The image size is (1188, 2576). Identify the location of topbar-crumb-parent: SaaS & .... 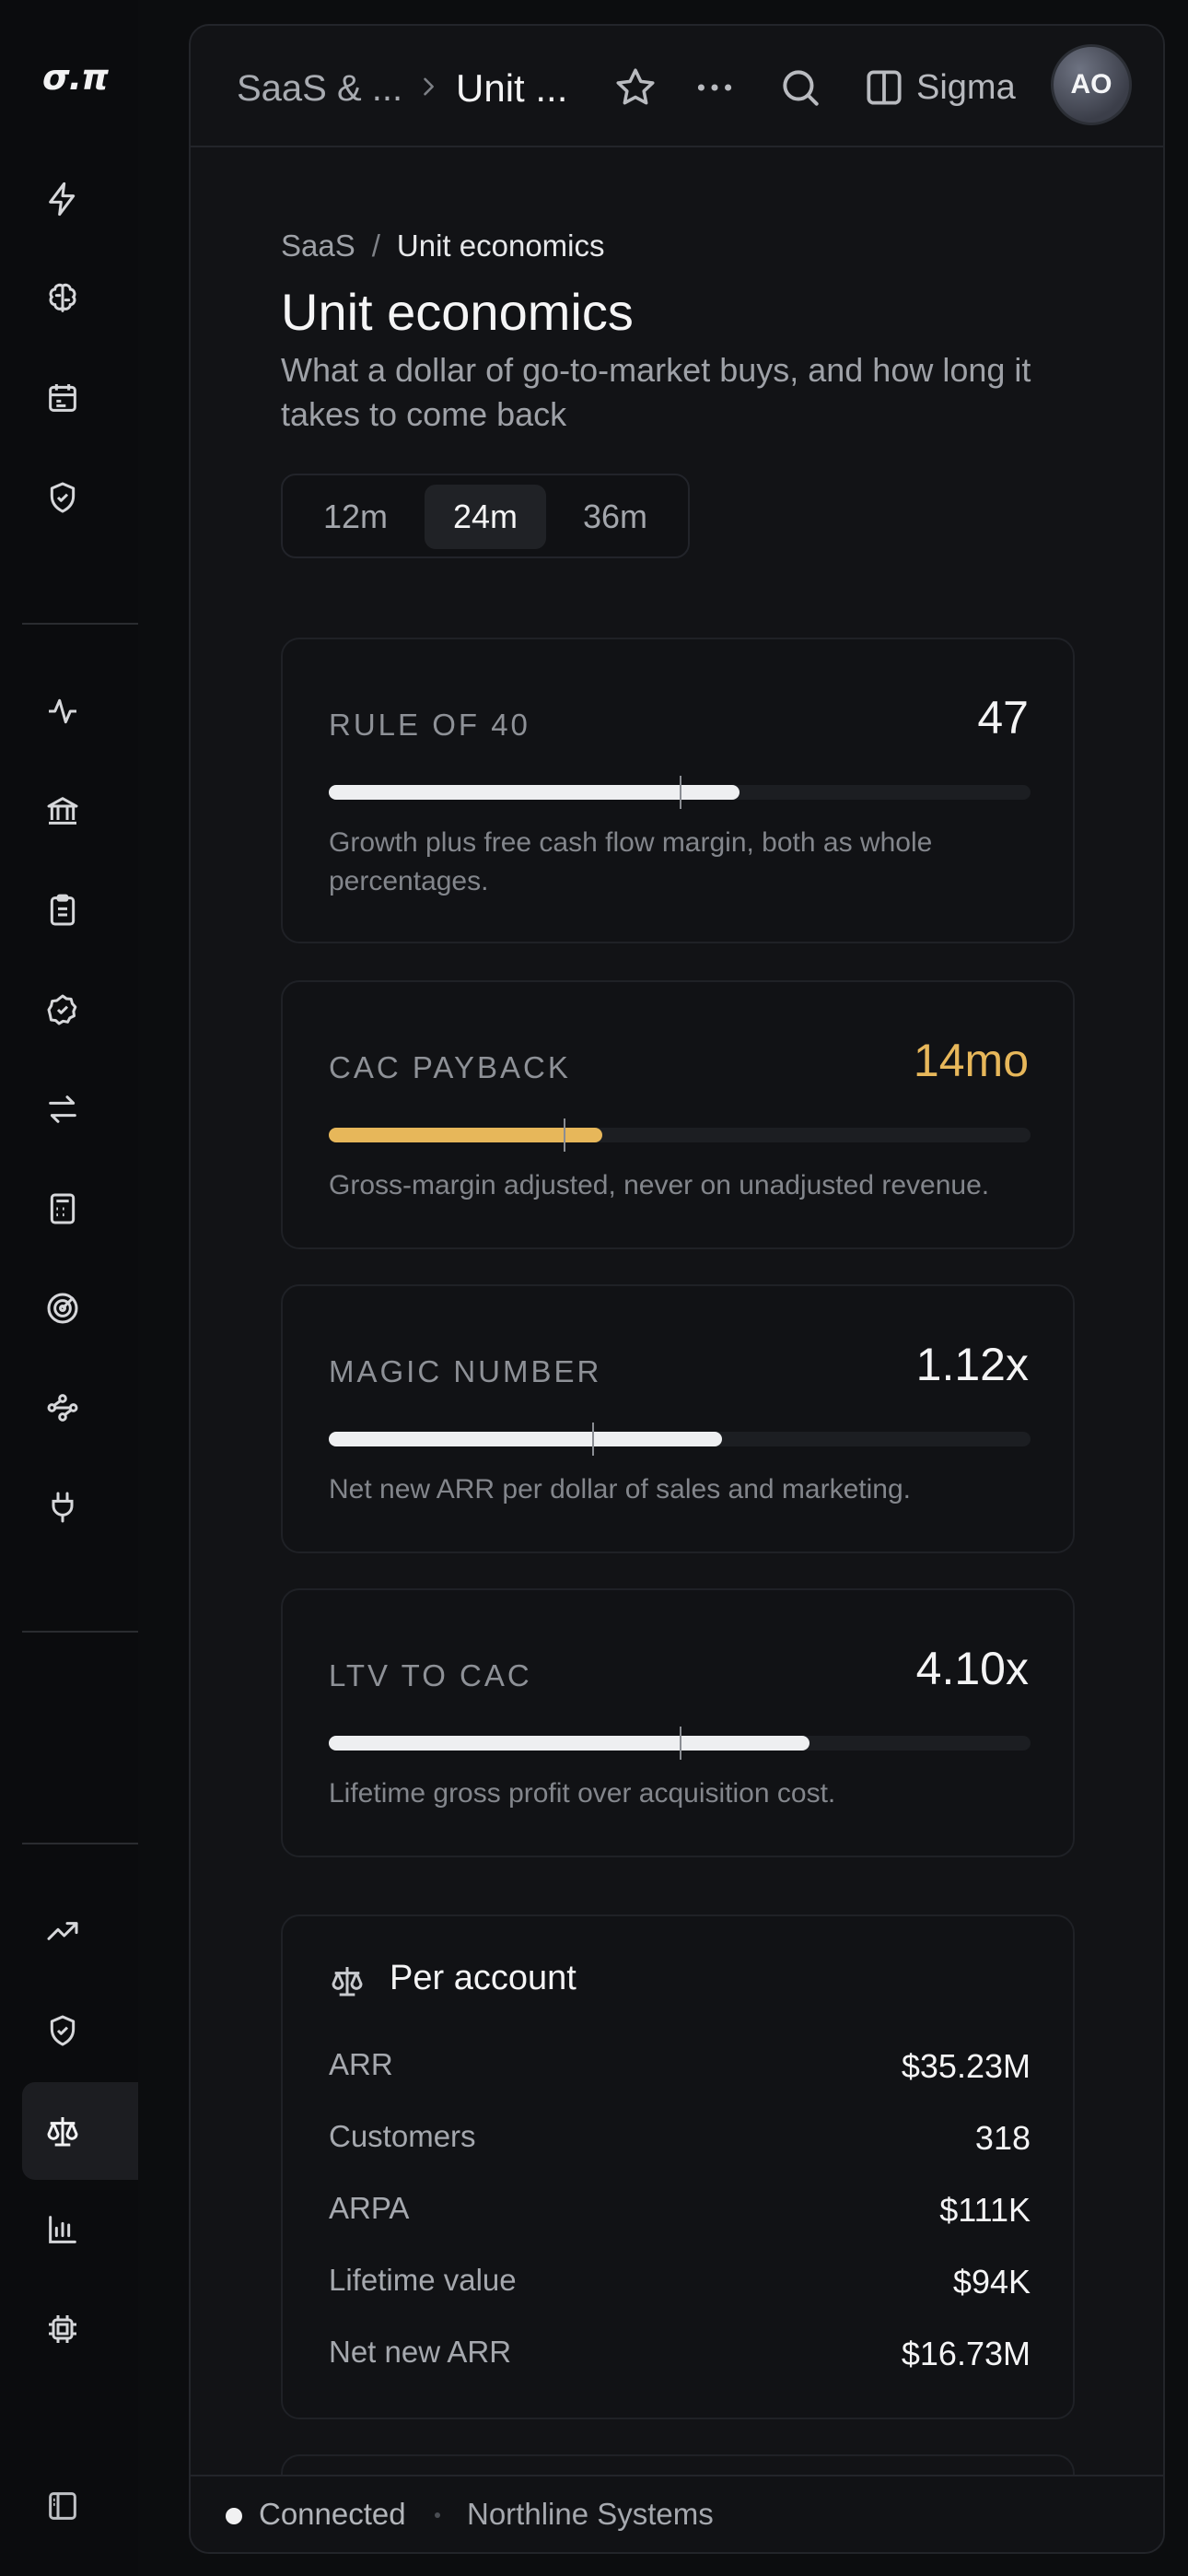
(319, 89).